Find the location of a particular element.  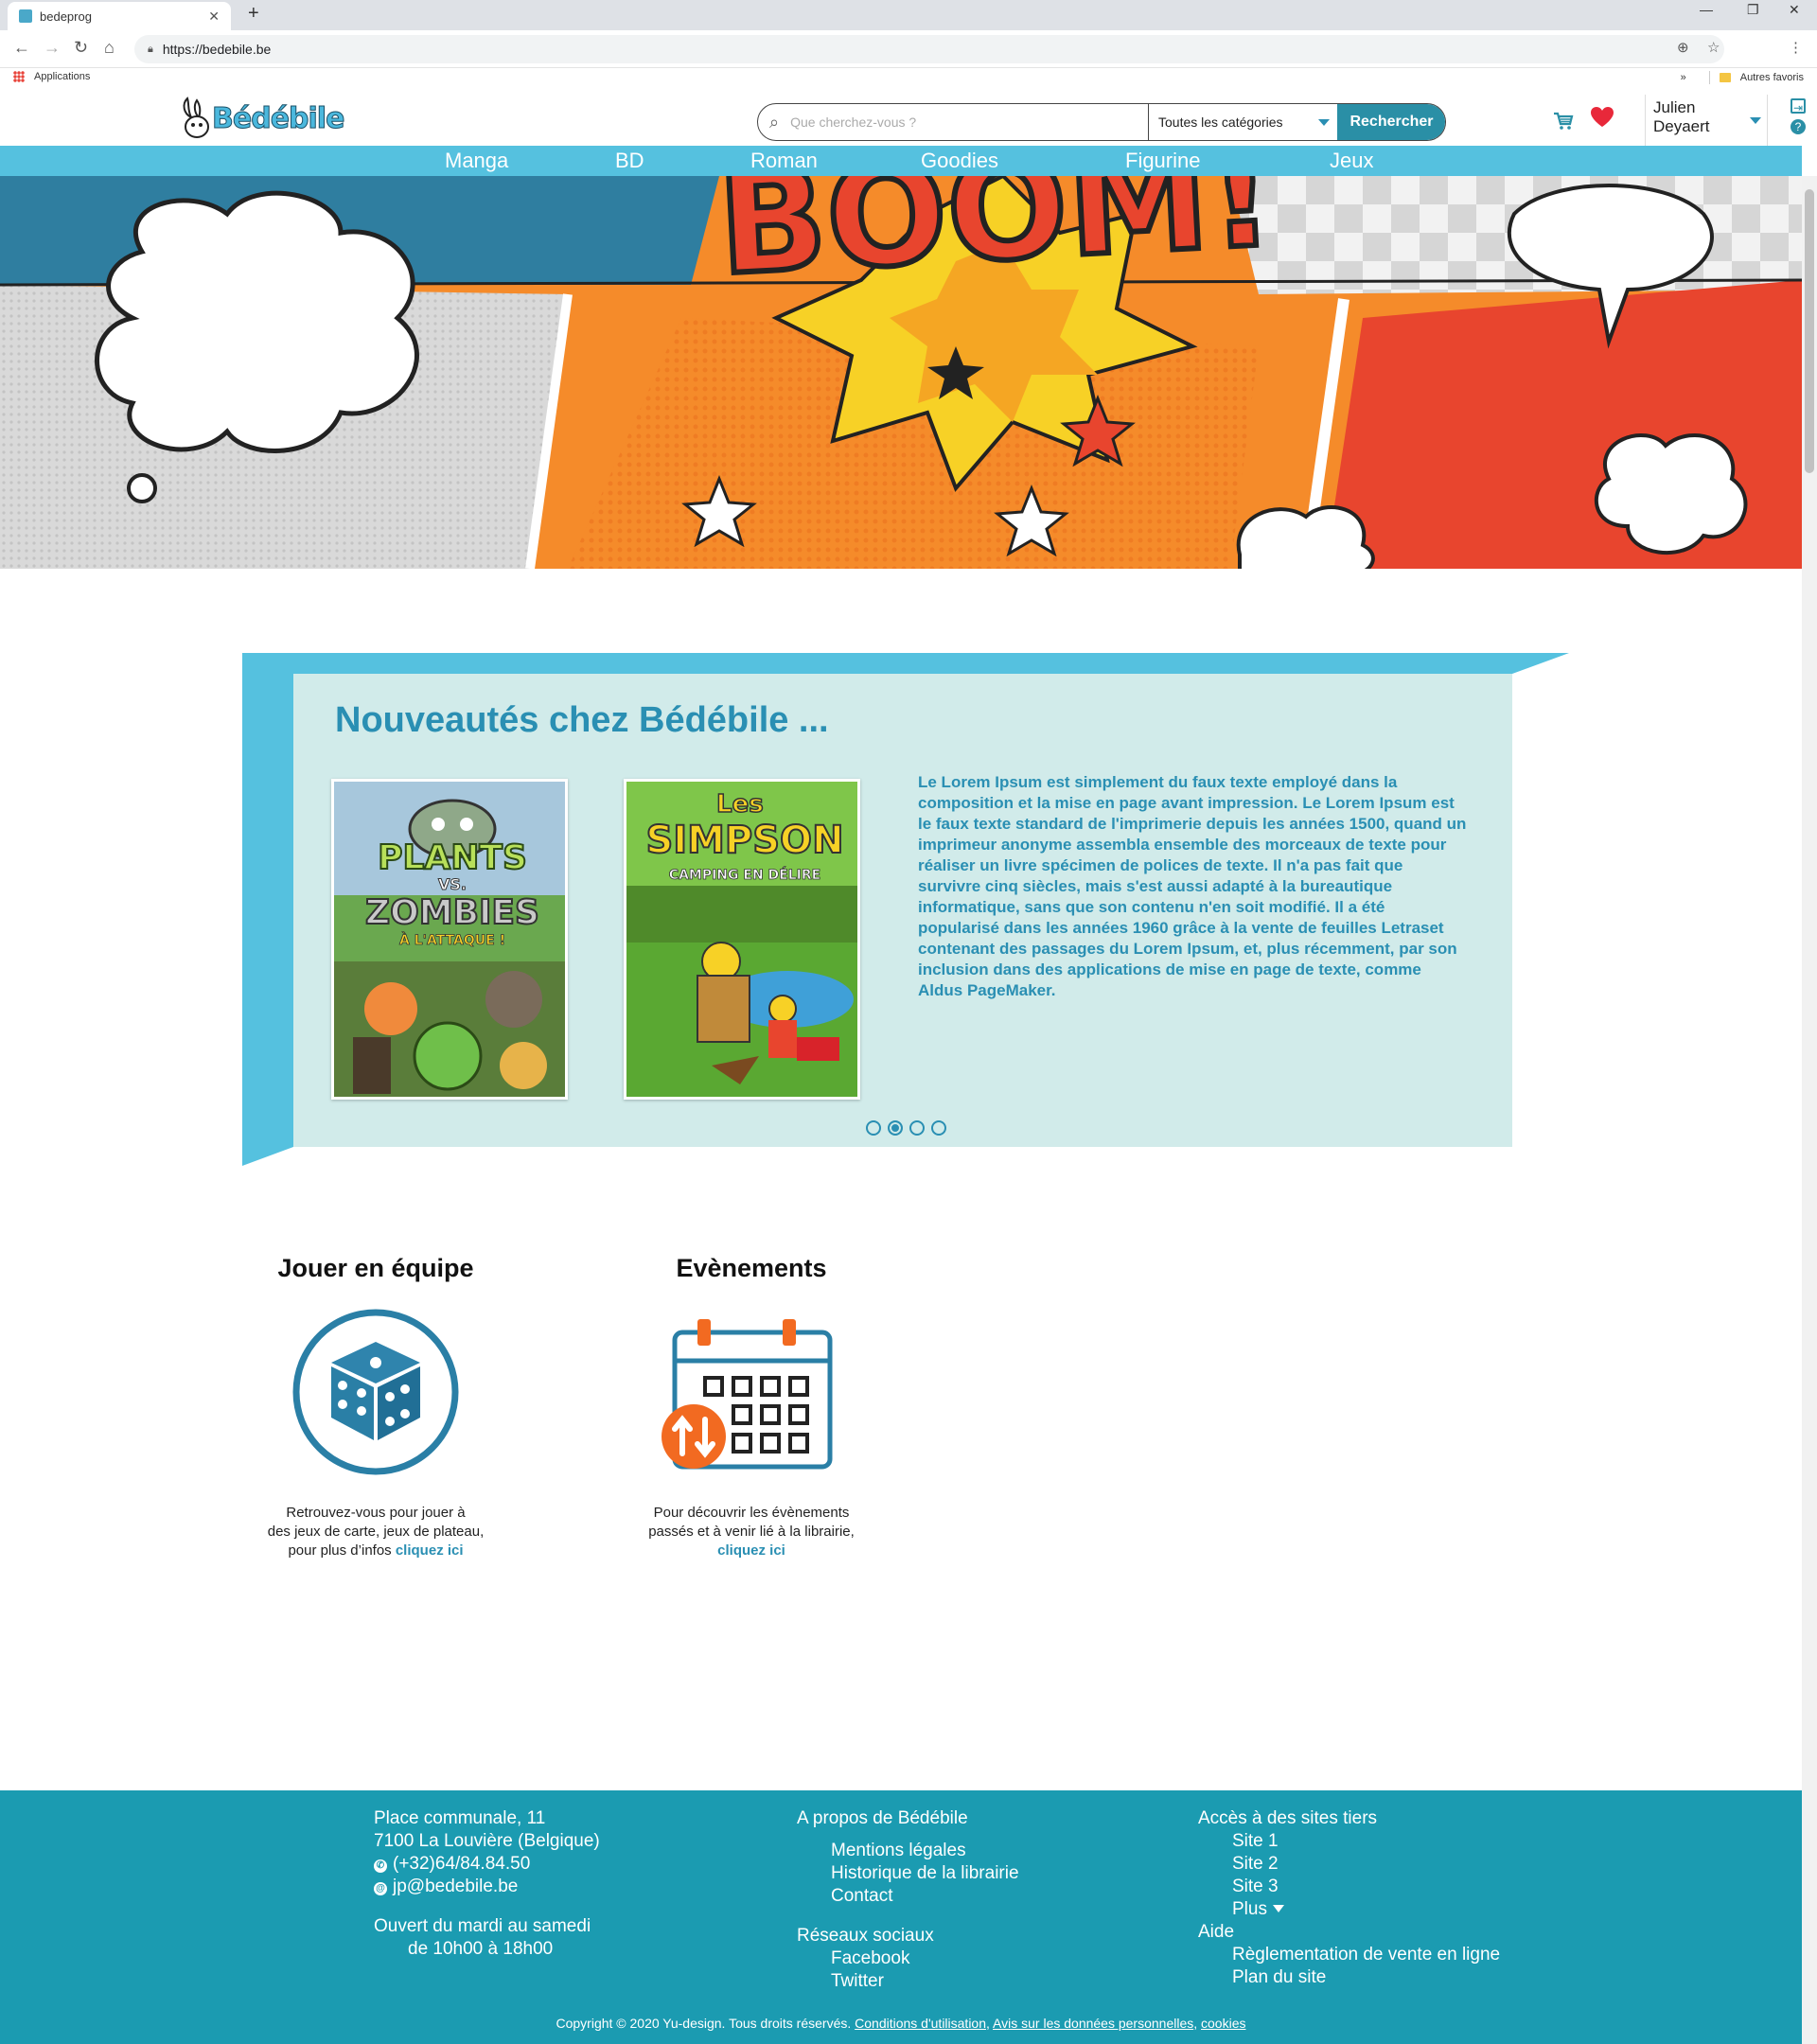

book2-line3: CAMPING EN DÉLIRE is located at coordinates (744, 875).